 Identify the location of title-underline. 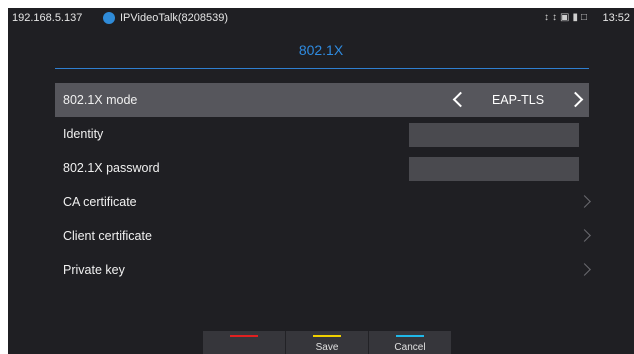
(322, 68).